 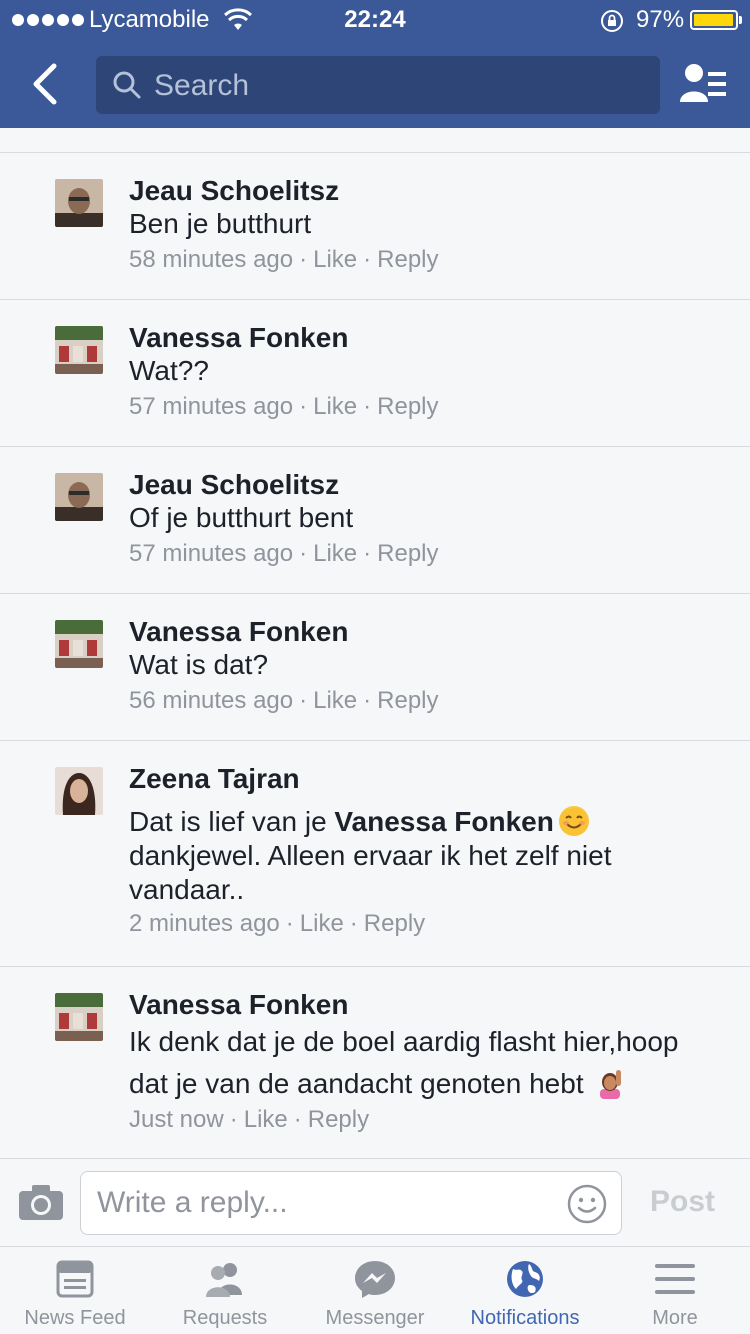 What do you see at coordinates (525, 1318) in the screenshot?
I see `tab-label: Notifications` at bounding box center [525, 1318].